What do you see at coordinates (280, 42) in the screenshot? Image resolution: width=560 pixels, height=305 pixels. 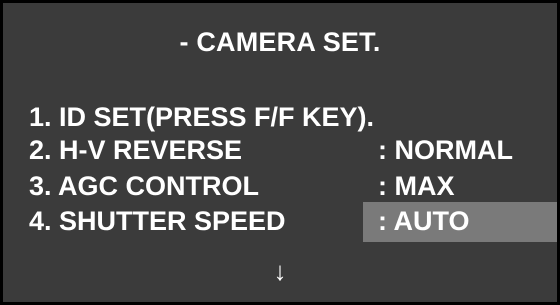 I see `menu-title: - CAMERA SET.` at bounding box center [280, 42].